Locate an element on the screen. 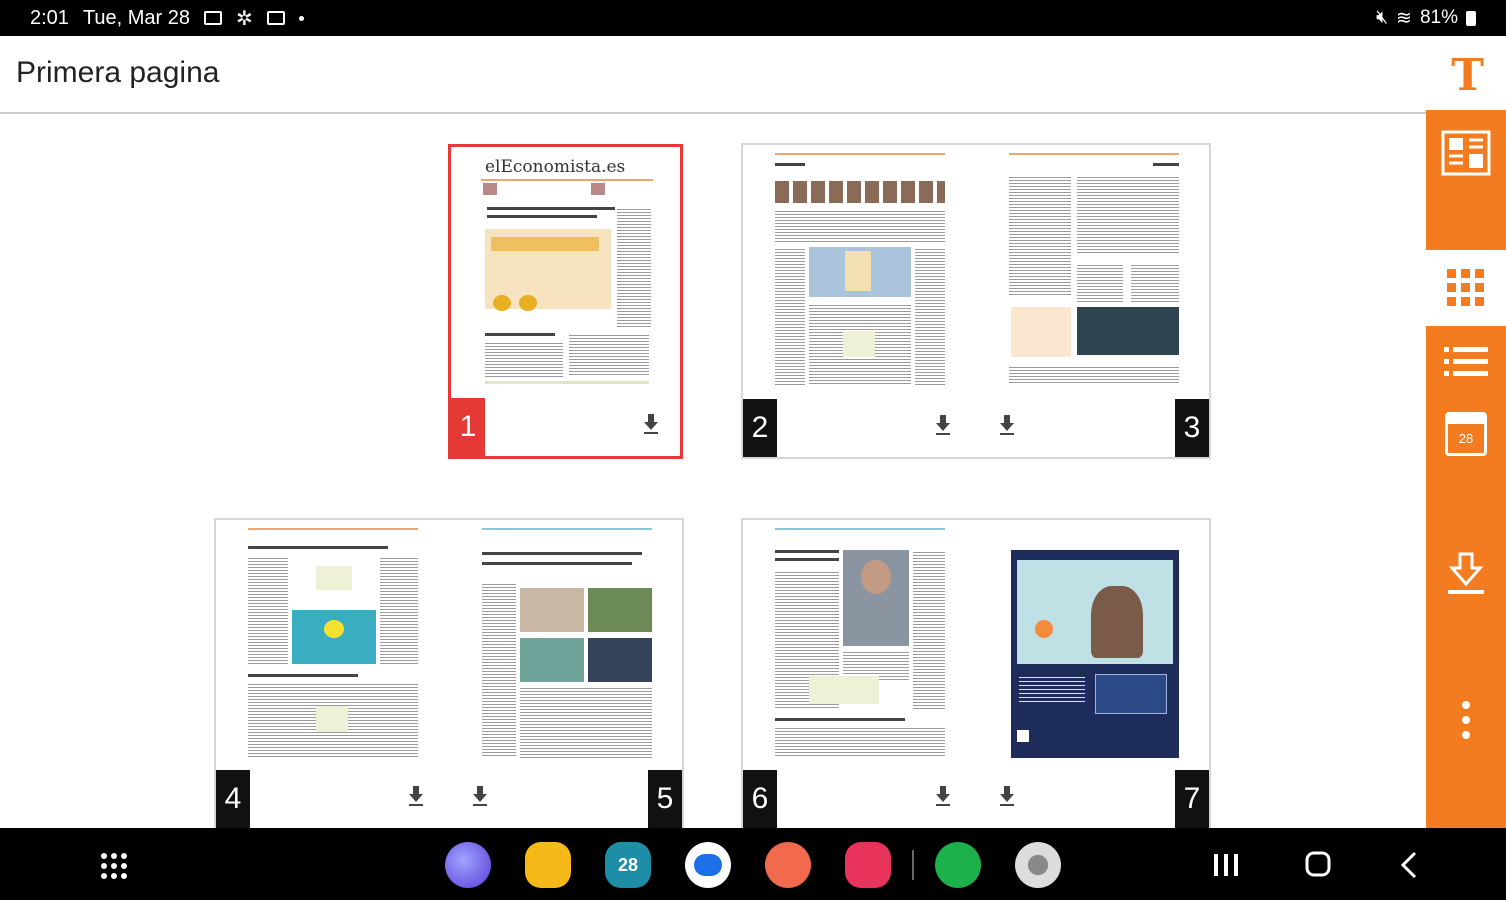 The image size is (1506, 900). page-number-7: 7 is located at coordinates (1192, 799).